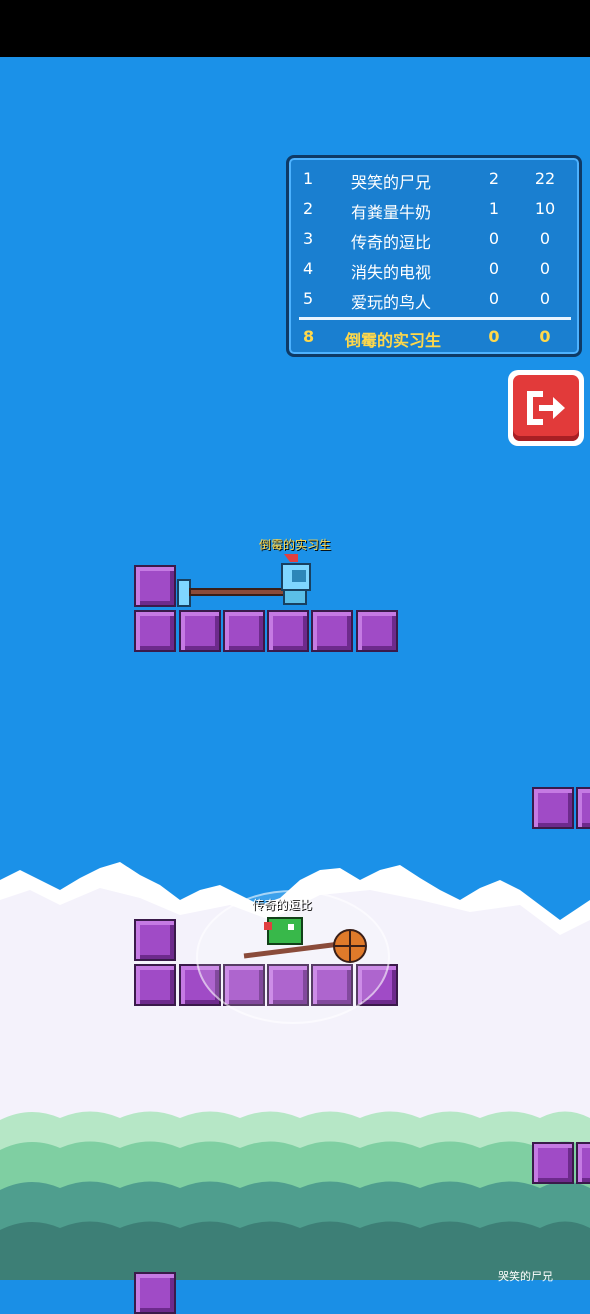  Describe the element at coordinates (393, 340) in the screenshot. I see `player-name: 倒霉的实习生` at that location.